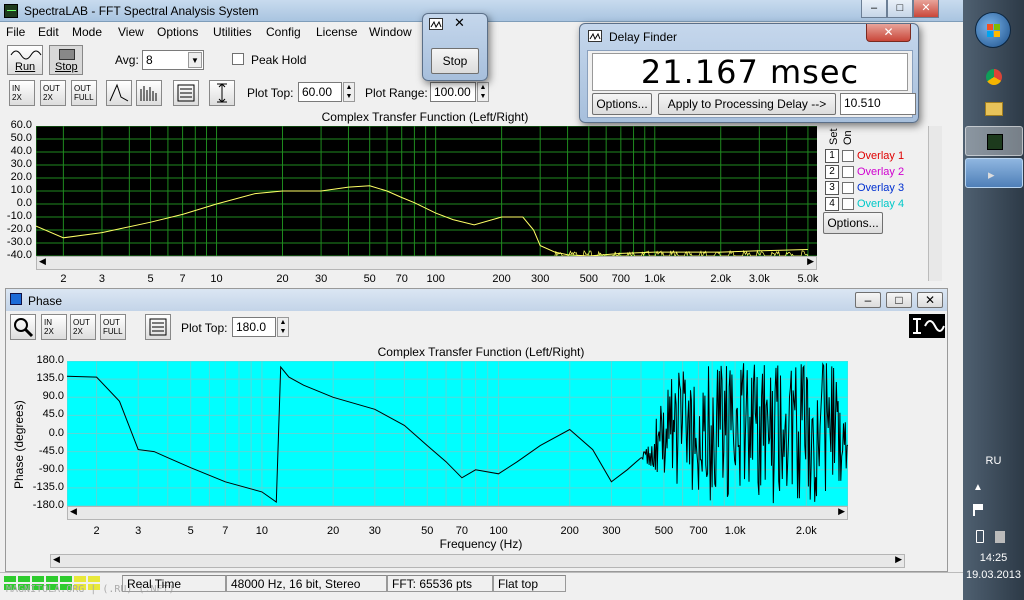 Image resolution: width=1024 pixels, height=600 pixels. I want to click on phase-x-tick: 700, so click(698, 531).